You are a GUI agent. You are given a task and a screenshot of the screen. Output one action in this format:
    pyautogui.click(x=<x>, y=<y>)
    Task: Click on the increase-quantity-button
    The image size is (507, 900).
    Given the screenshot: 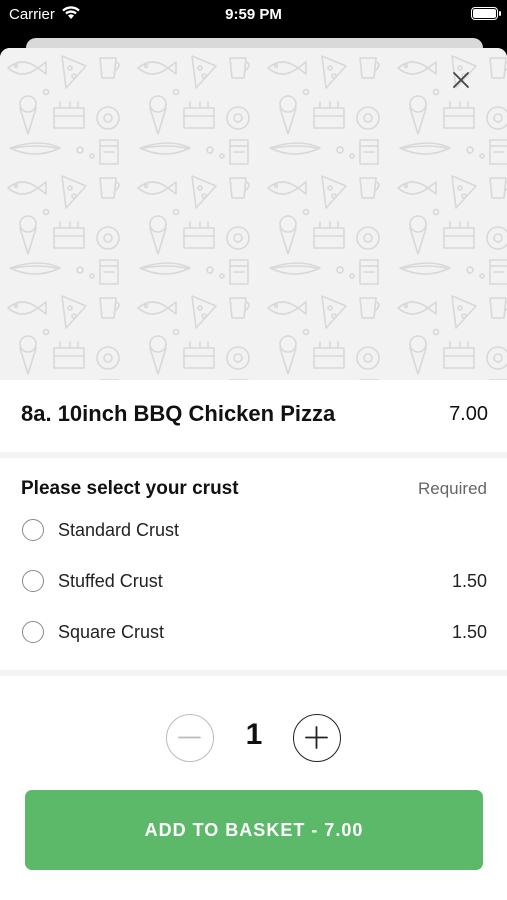 What is the action you would take?
    pyautogui.click(x=317, y=738)
    